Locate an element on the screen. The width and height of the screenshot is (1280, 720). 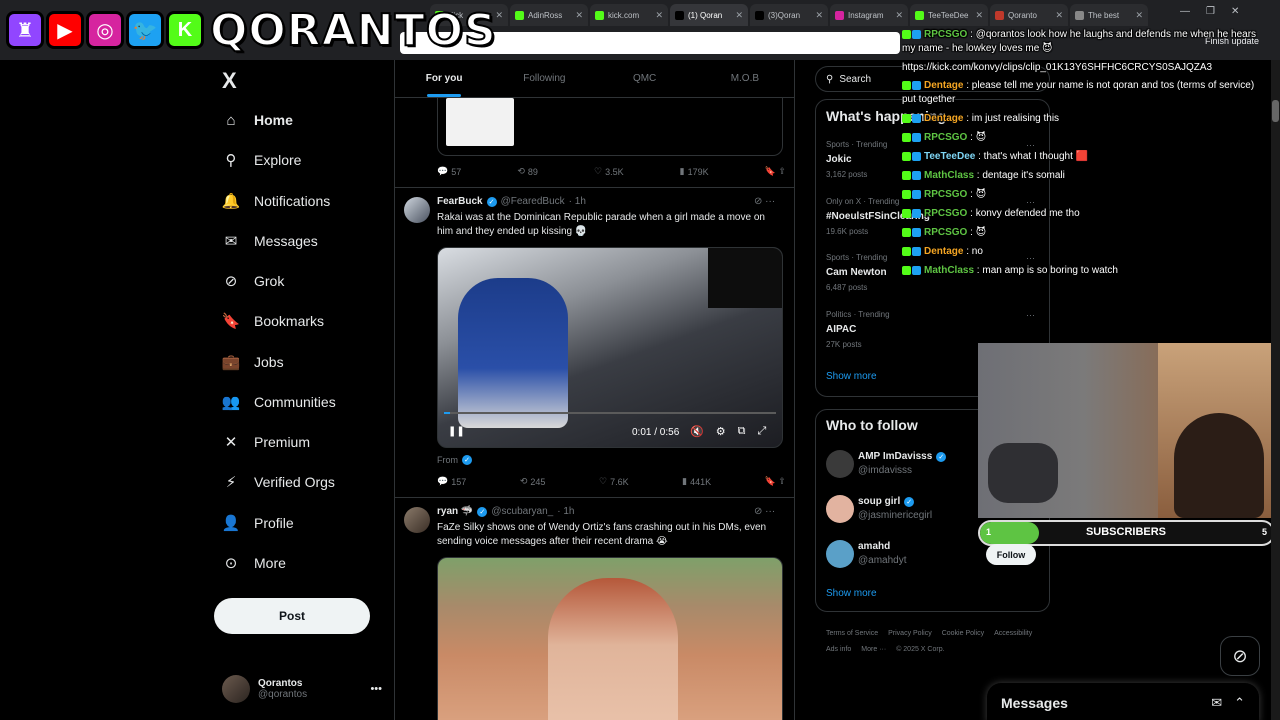
tweet-author-handle: @scubaryan_ is located at coordinates (522, 511).